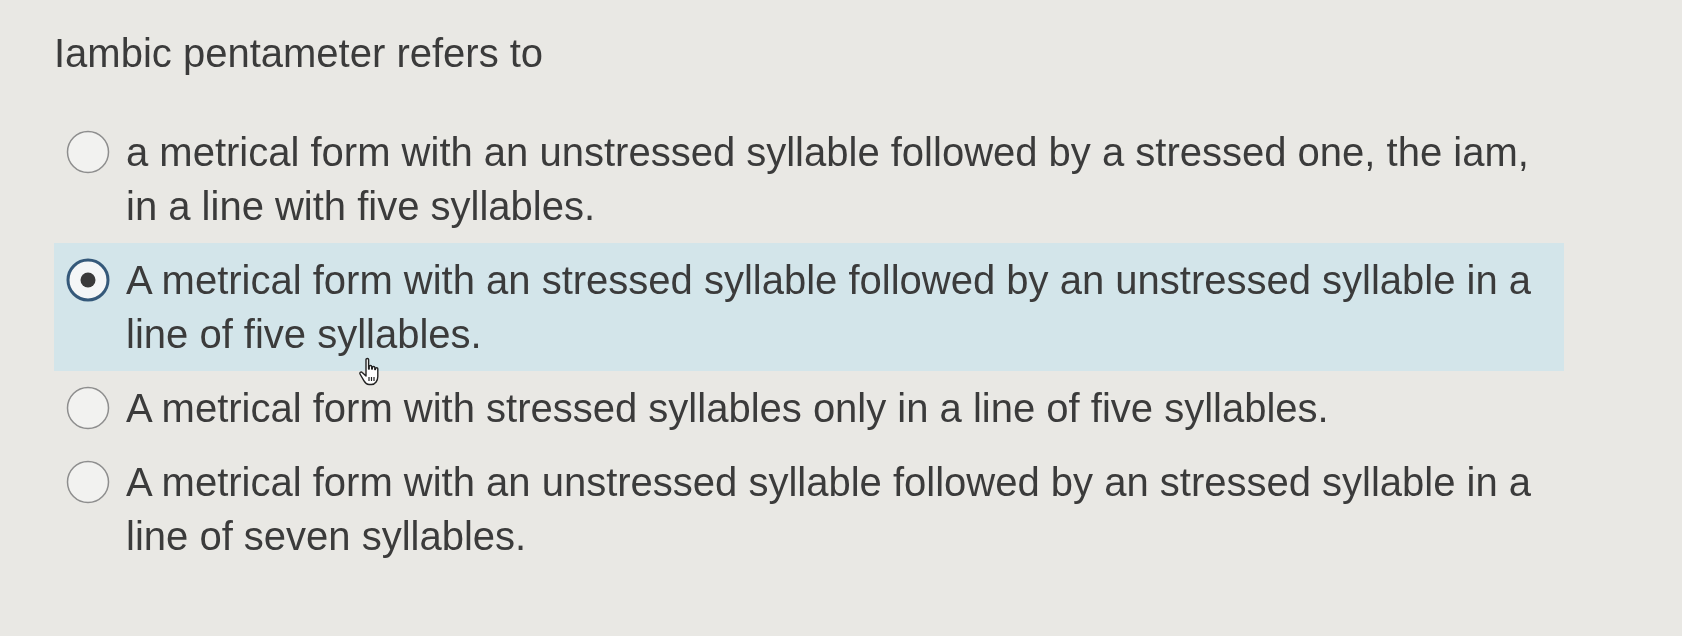  What do you see at coordinates (728, 408) in the screenshot?
I see `answer-text: A metrical form with stressed syllables only in a line of five syllables.` at bounding box center [728, 408].